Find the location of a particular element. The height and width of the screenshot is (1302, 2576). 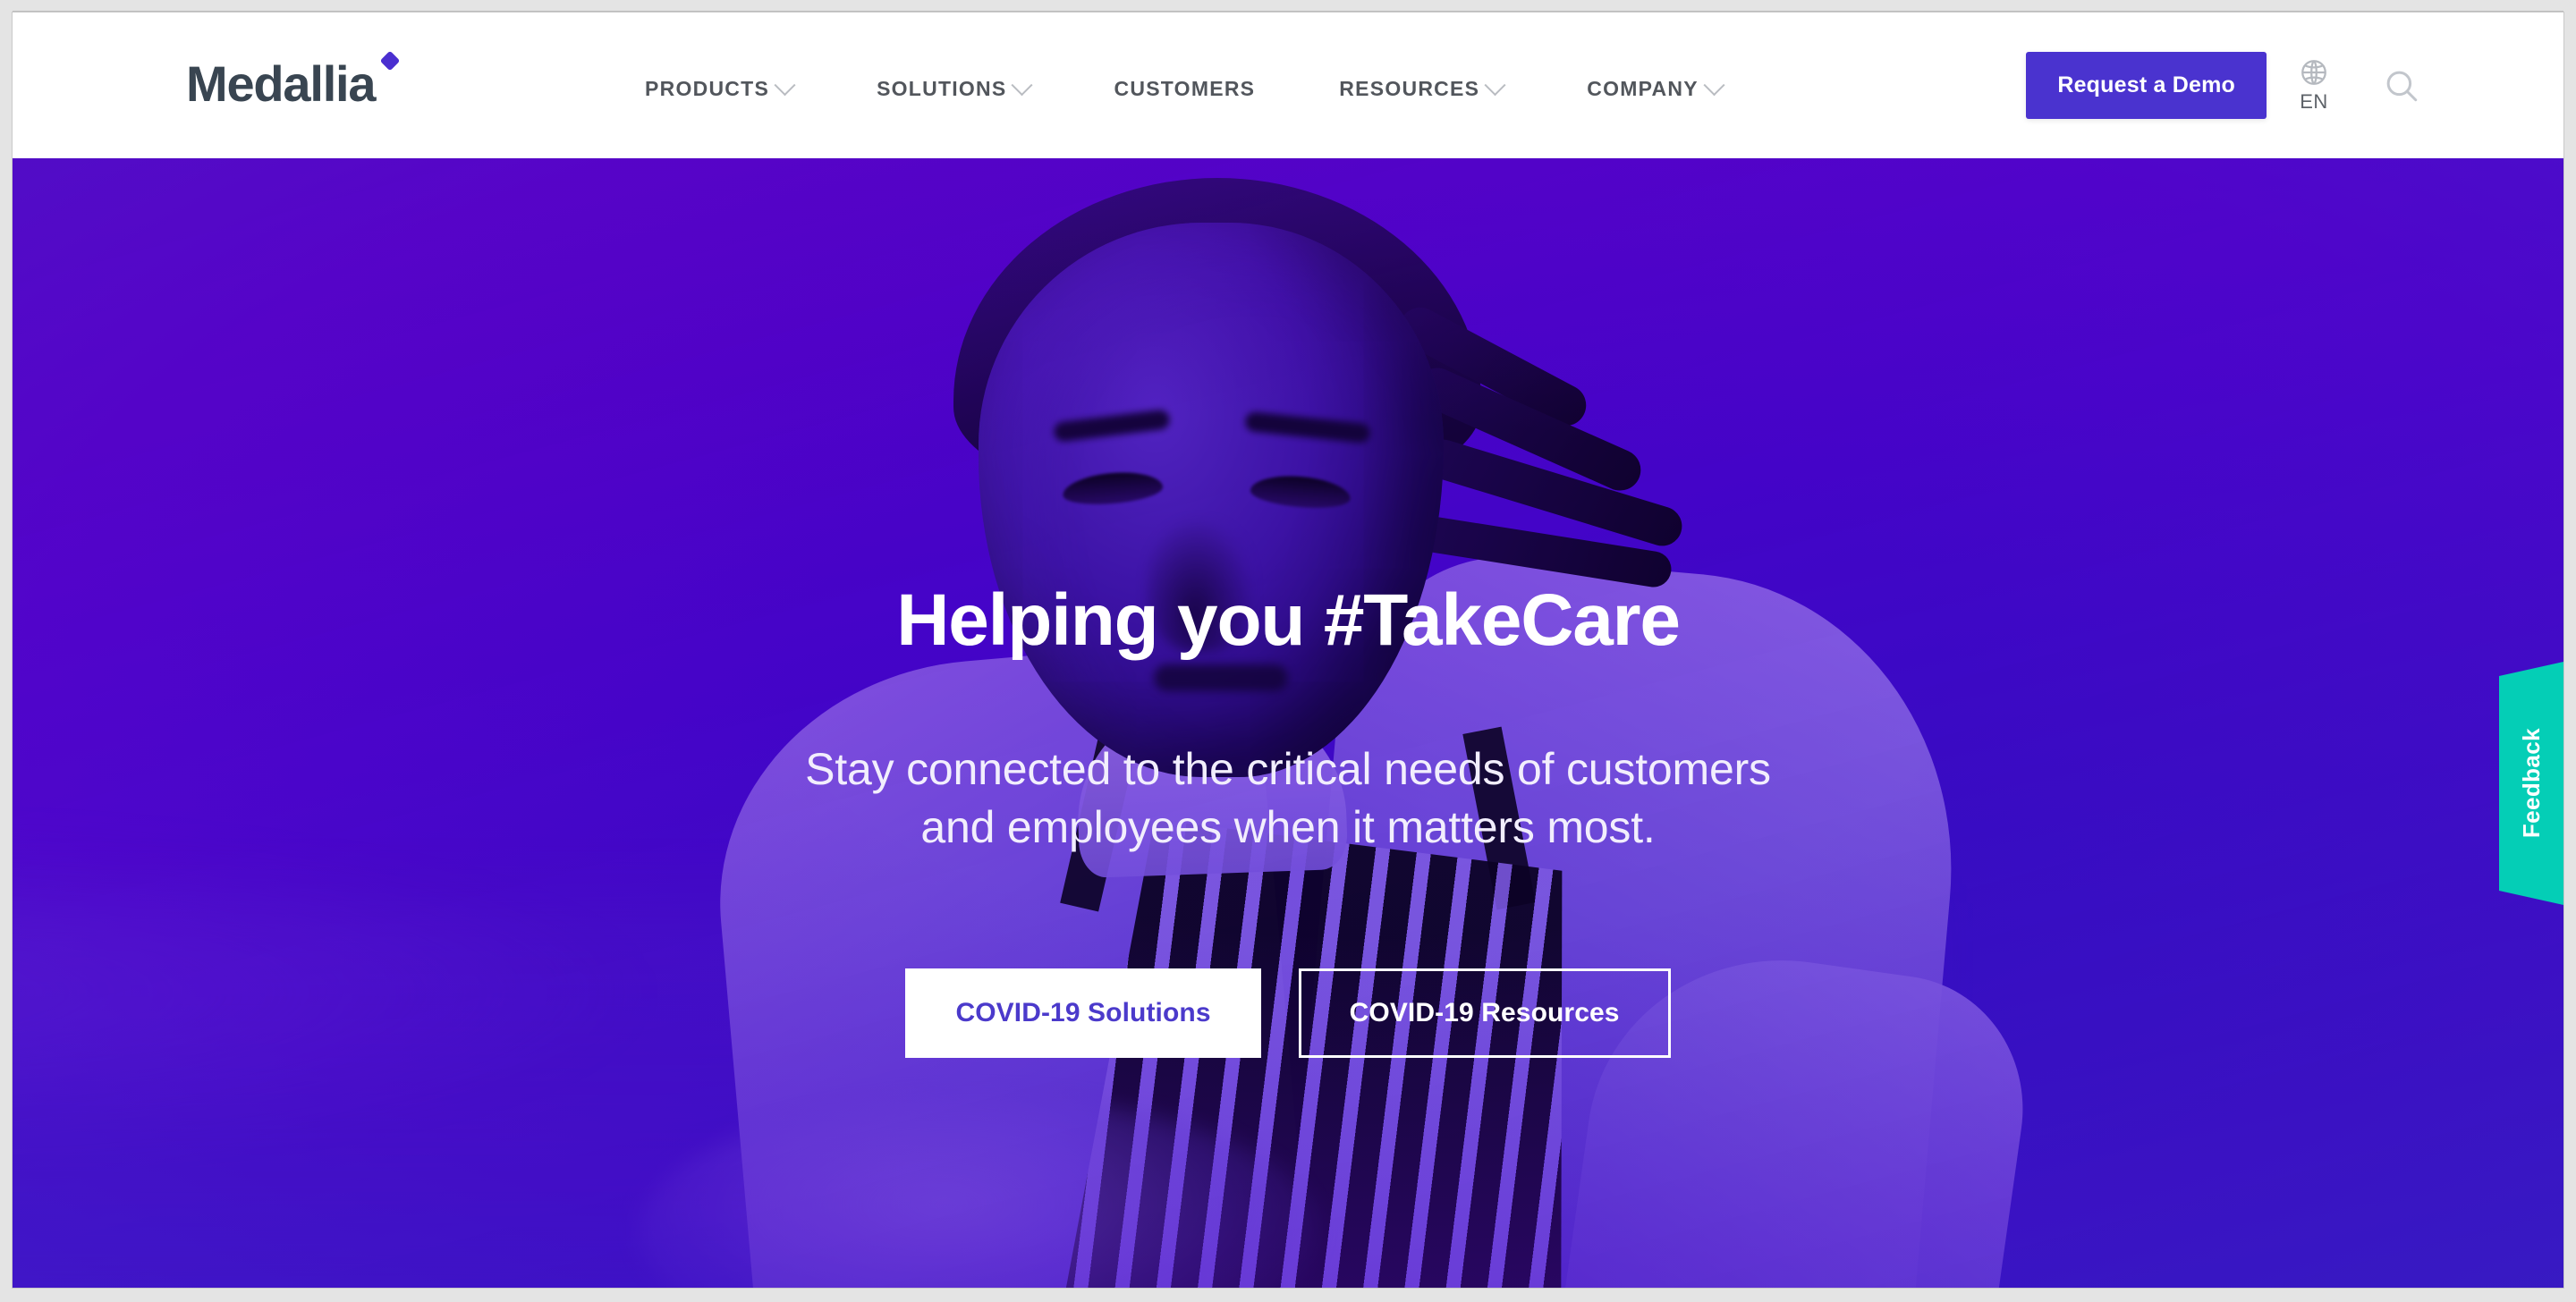

medallia-logo: Medallia is located at coordinates (293, 79).